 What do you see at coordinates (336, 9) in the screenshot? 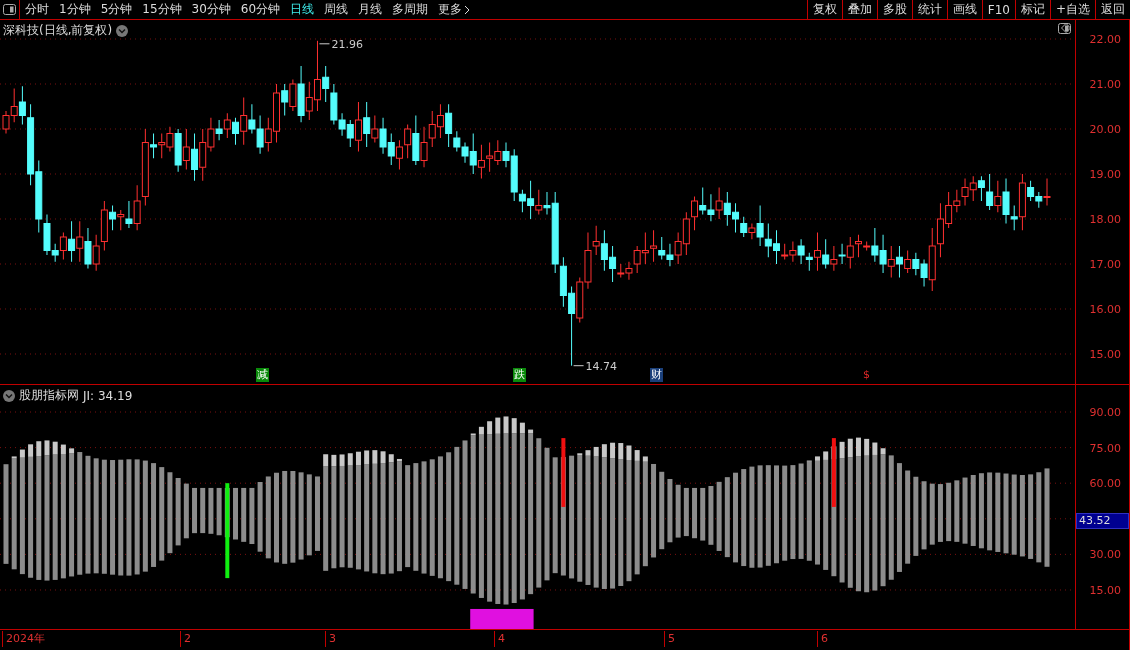
I see `period-tab: 周线` at bounding box center [336, 9].